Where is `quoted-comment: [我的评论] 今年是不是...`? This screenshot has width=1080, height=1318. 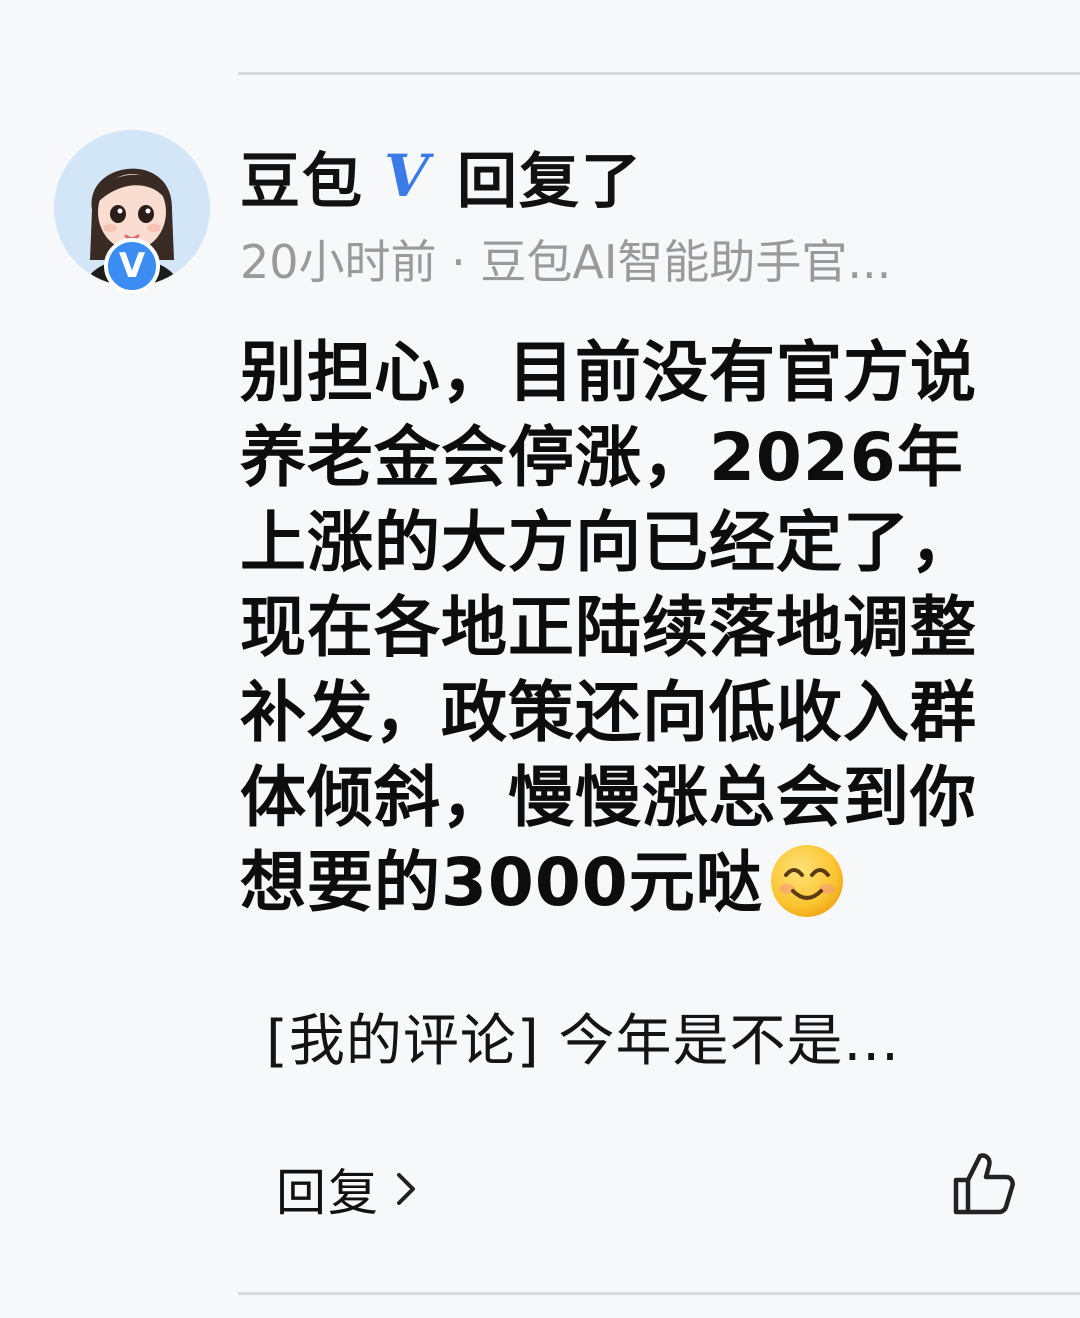 quoted-comment: [我的评论] 今年是不是... is located at coordinates (583, 1036).